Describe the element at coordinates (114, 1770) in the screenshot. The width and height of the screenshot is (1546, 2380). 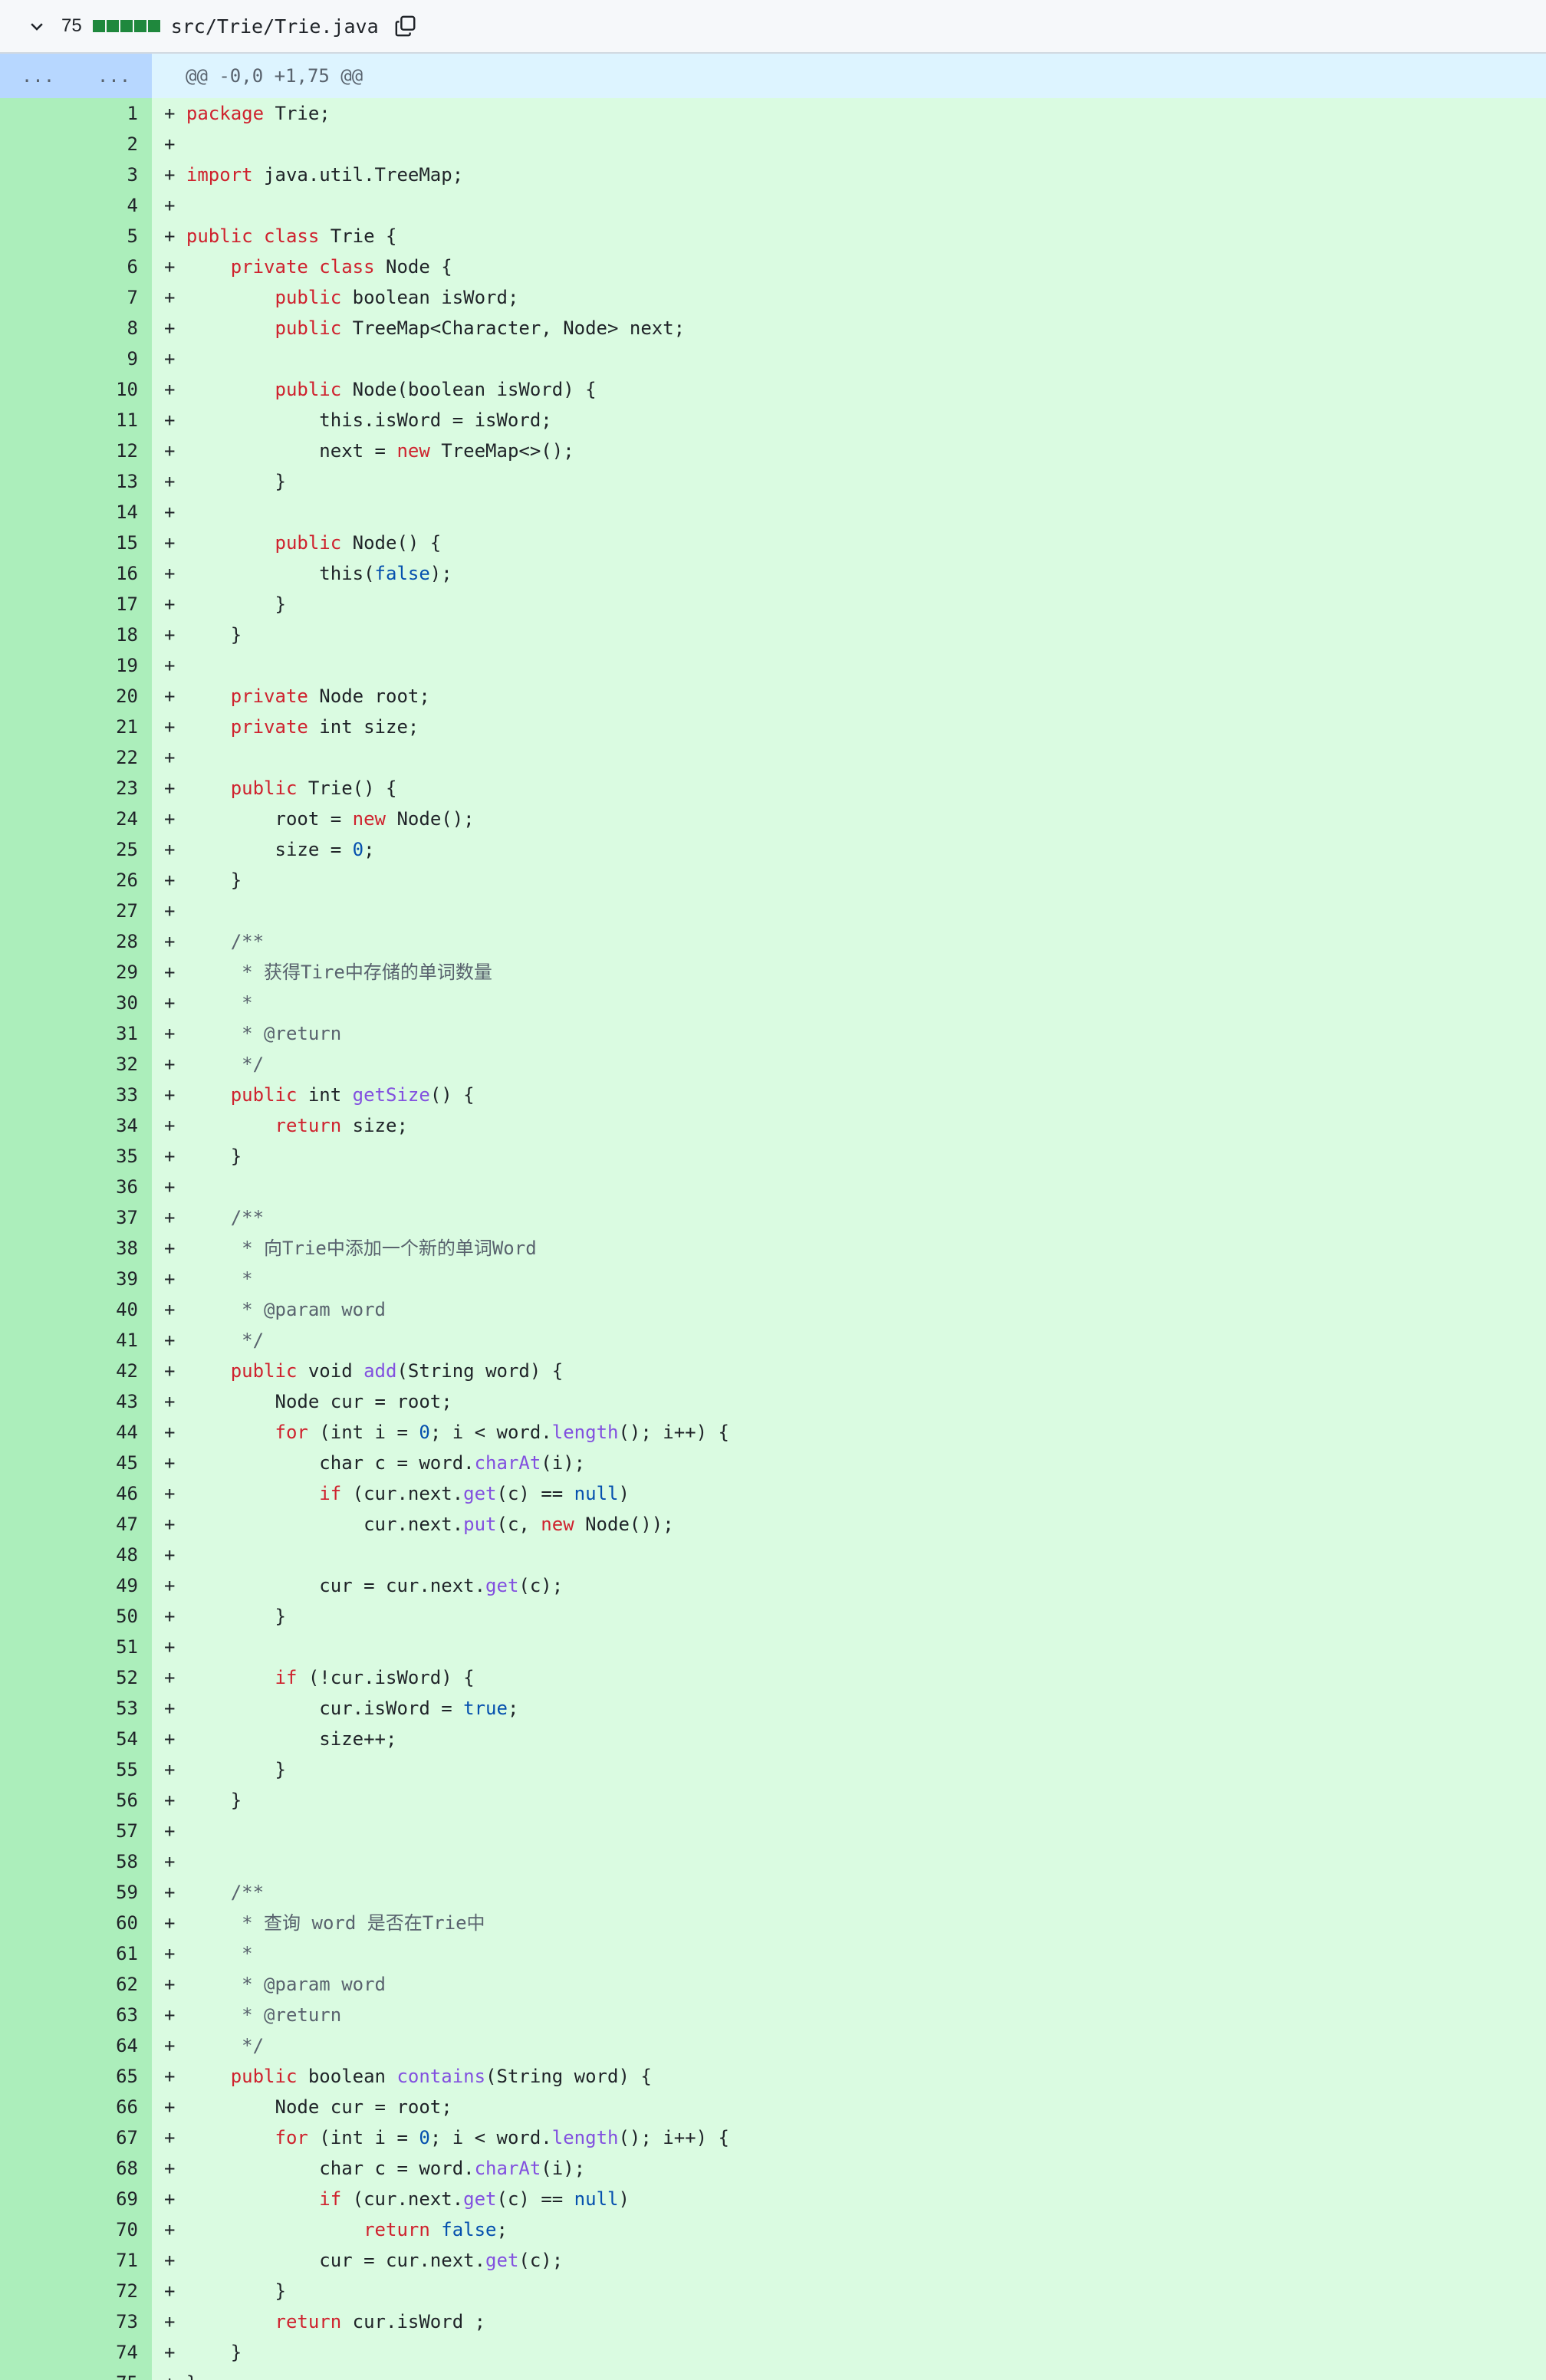
I see `new-line-number: 55` at that location.